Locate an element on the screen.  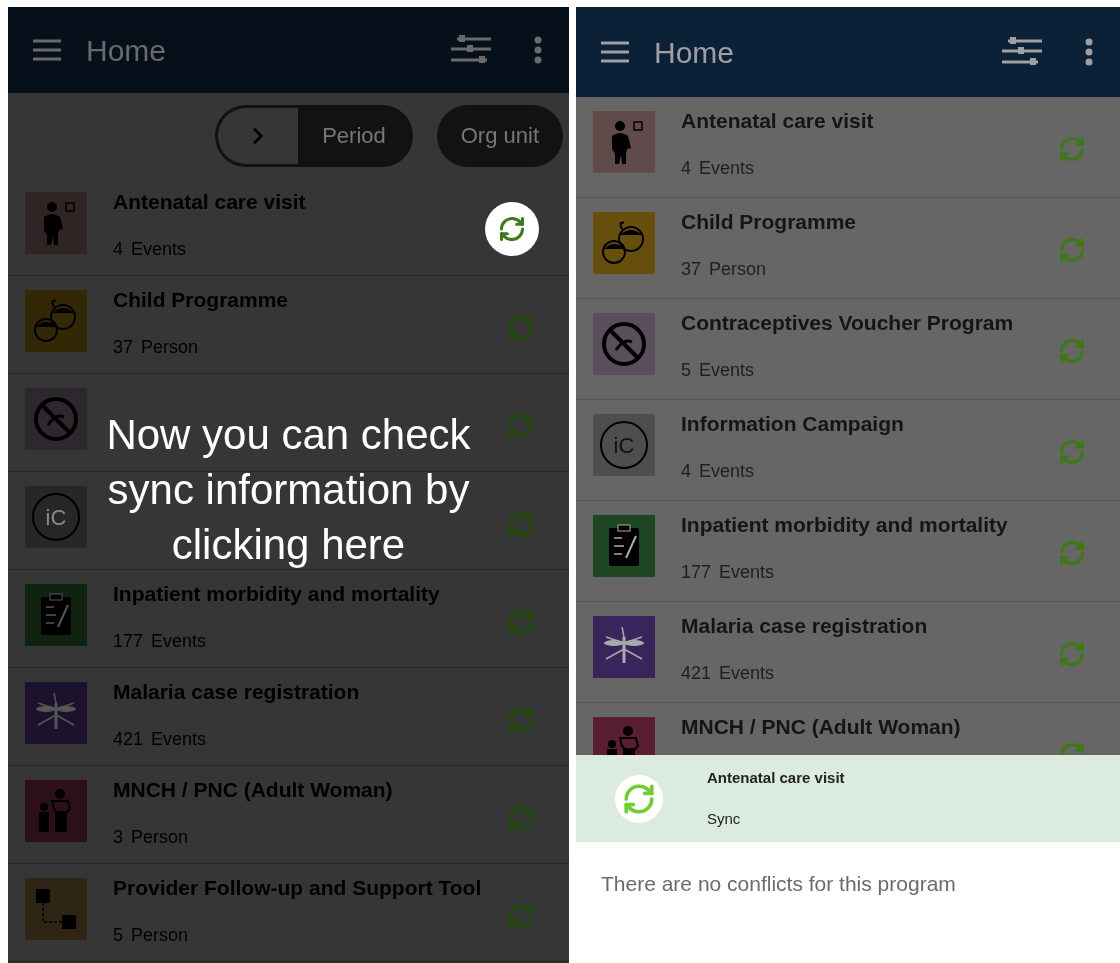
record-count: 177 is located at coordinates (696, 572).